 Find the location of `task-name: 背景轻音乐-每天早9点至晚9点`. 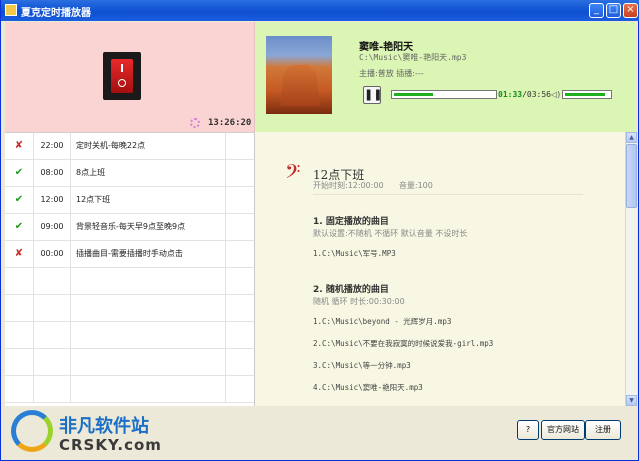

task-name: 背景轻音乐-每天早9点至晚9点 is located at coordinates (131, 226).